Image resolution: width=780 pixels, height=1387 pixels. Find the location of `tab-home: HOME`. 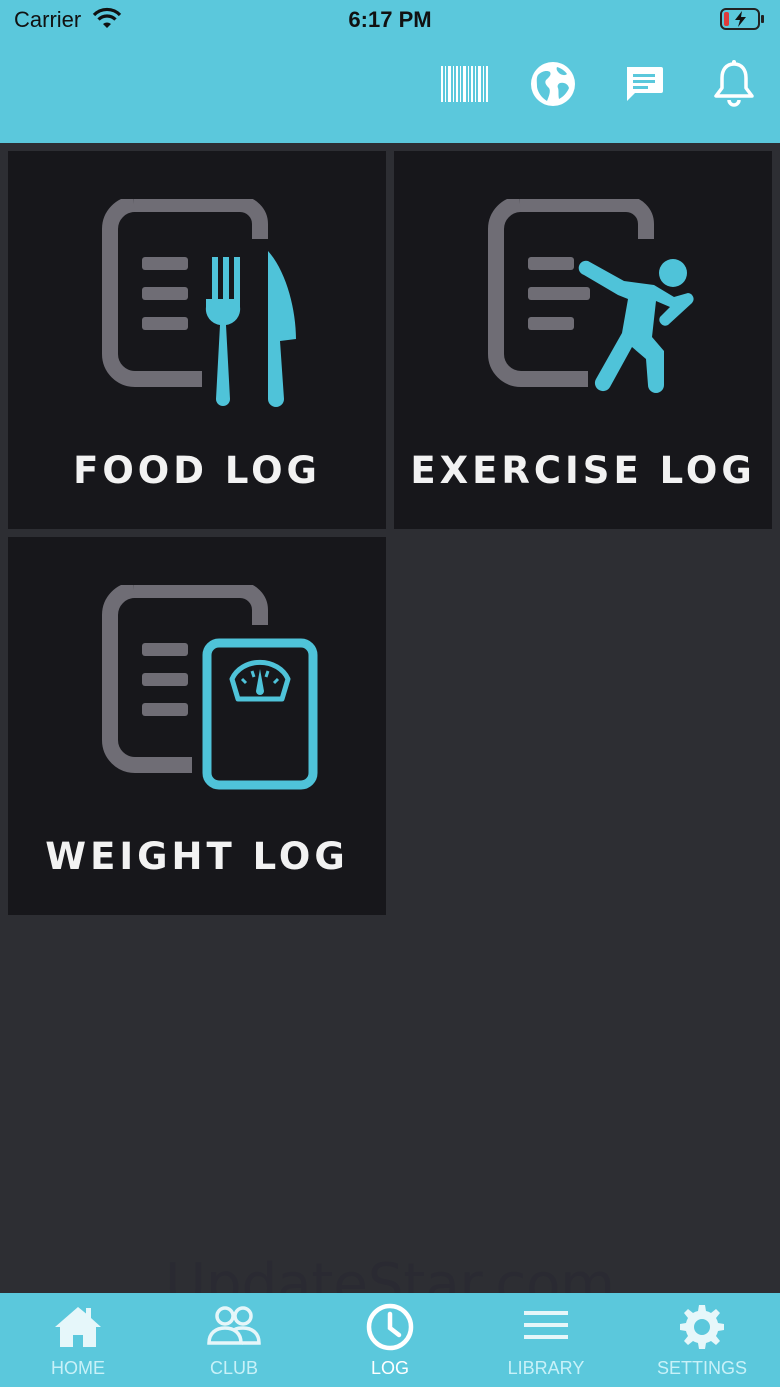

tab-home: HOME is located at coordinates (78, 1340).